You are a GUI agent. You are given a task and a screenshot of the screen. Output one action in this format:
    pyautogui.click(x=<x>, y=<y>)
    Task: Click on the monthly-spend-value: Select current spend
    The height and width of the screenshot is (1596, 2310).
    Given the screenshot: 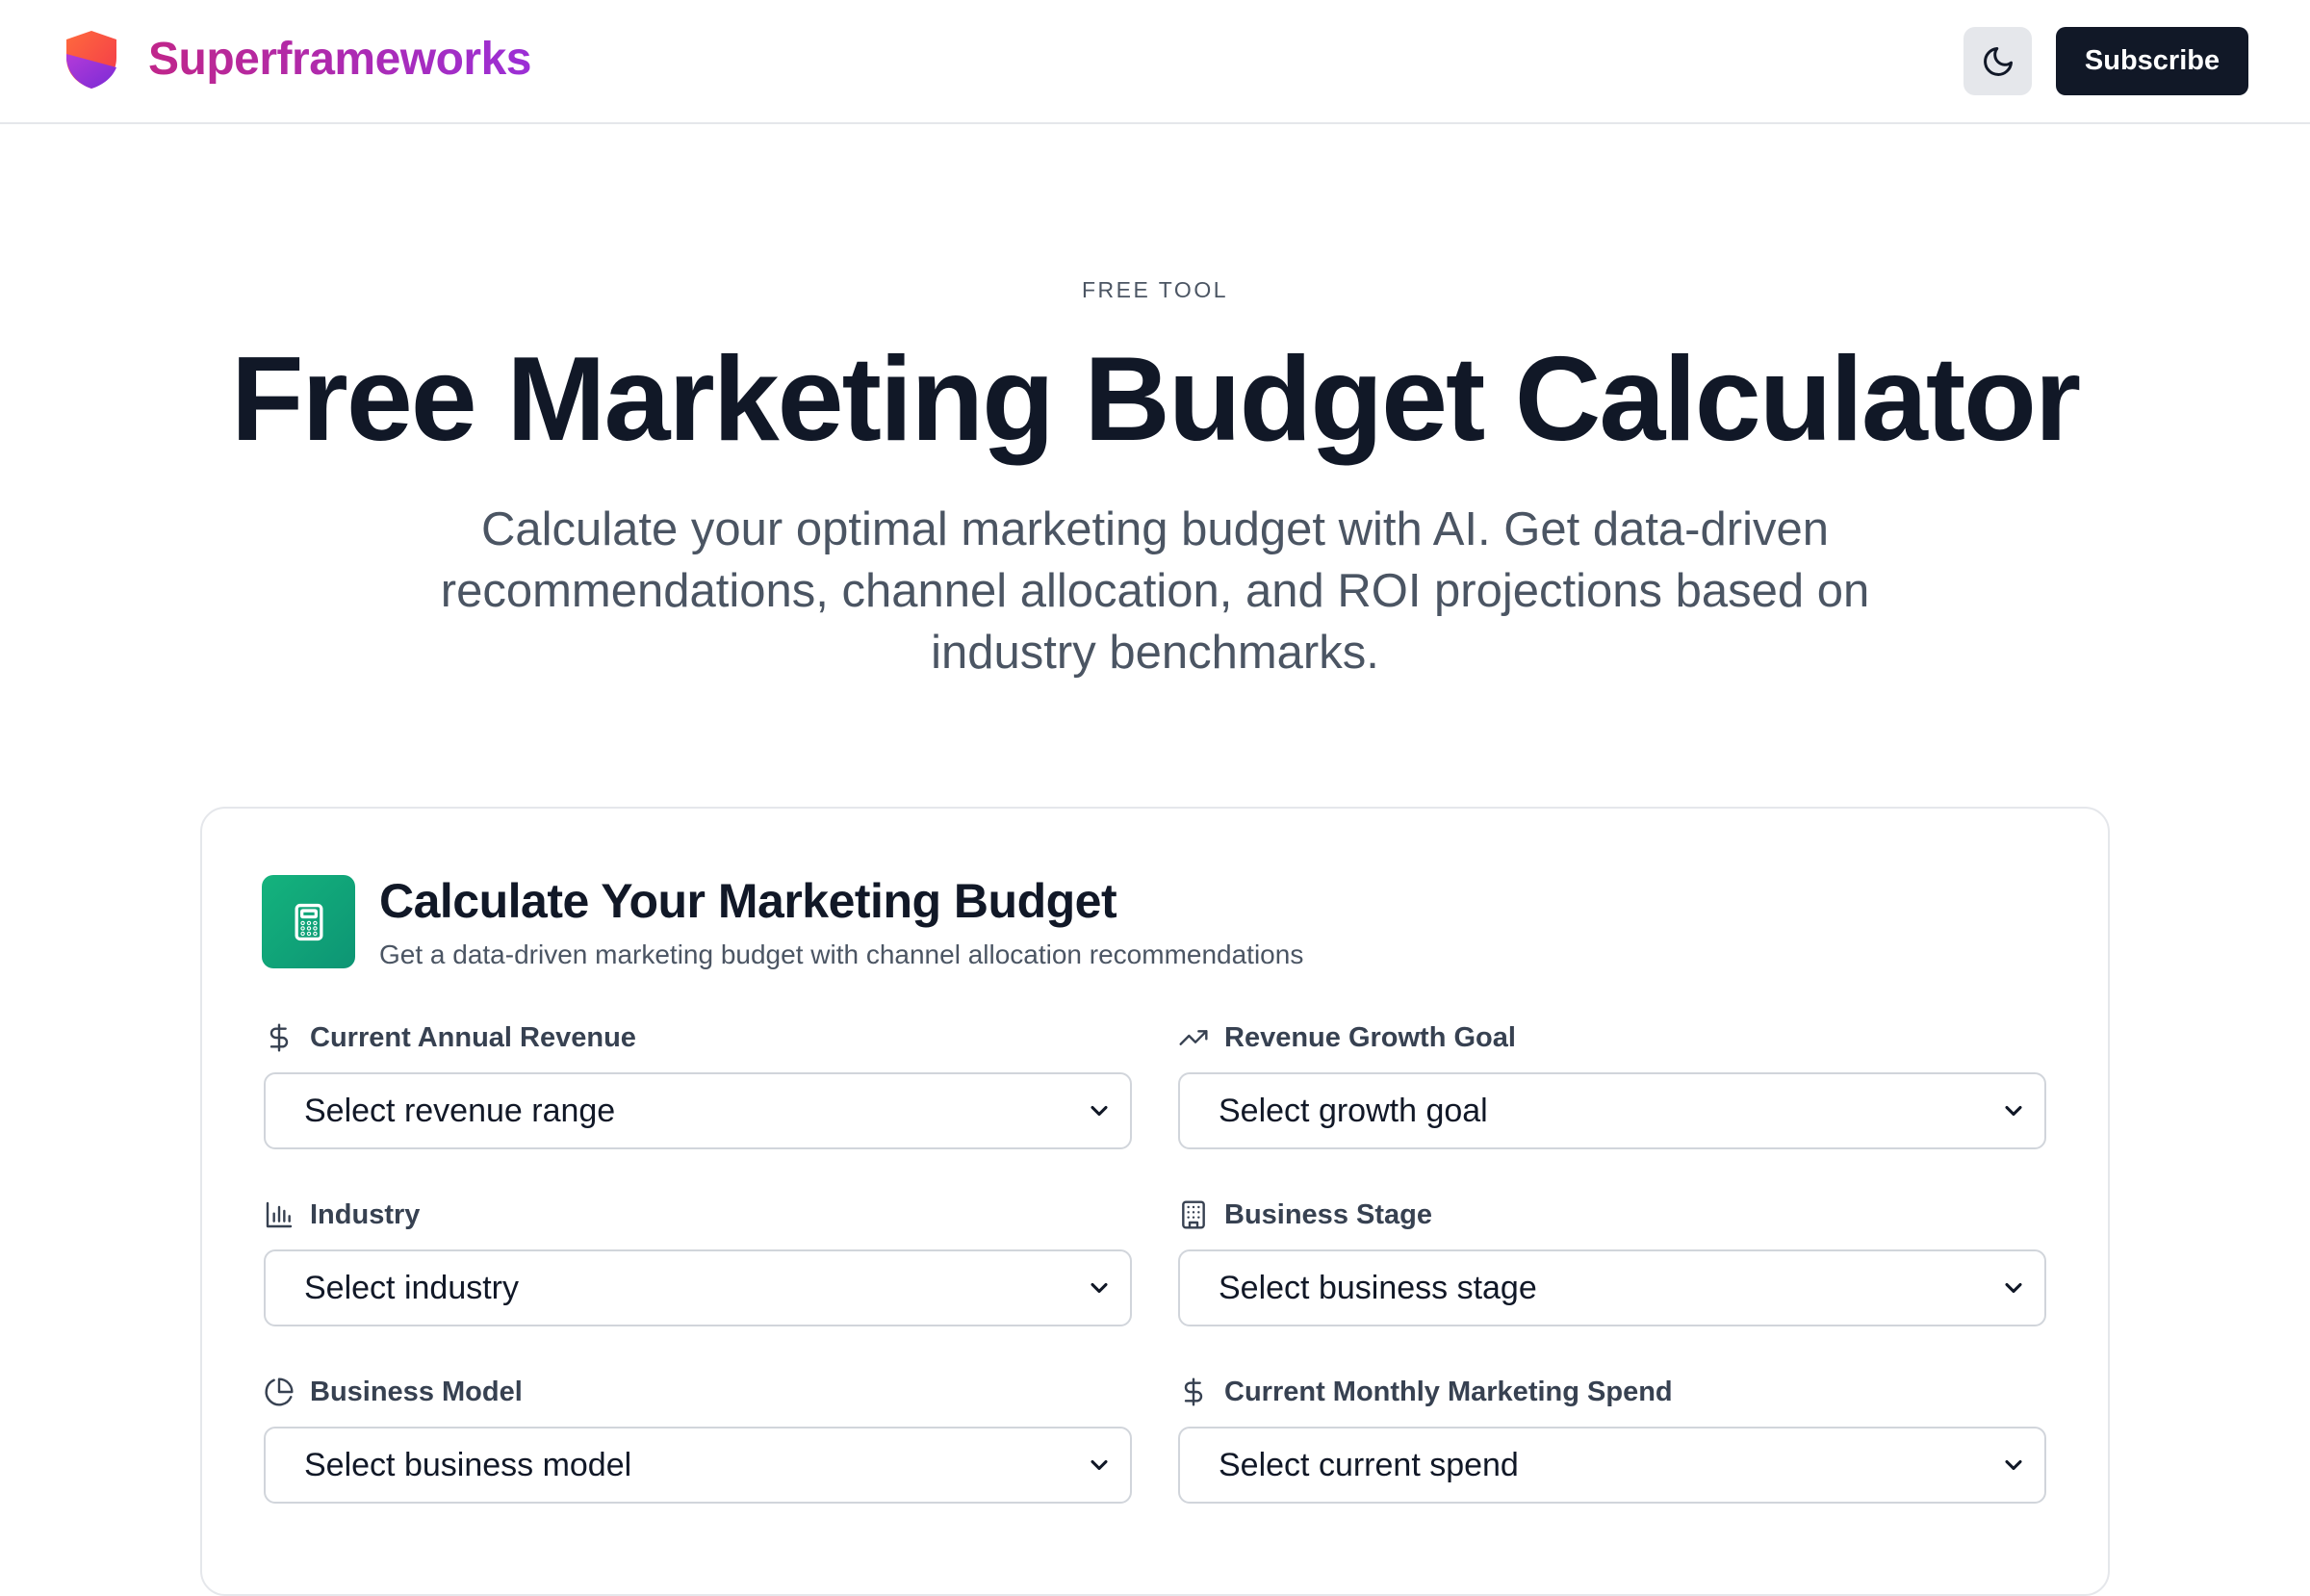 What is the action you would take?
    pyautogui.click(x=1369, y=1464)
    